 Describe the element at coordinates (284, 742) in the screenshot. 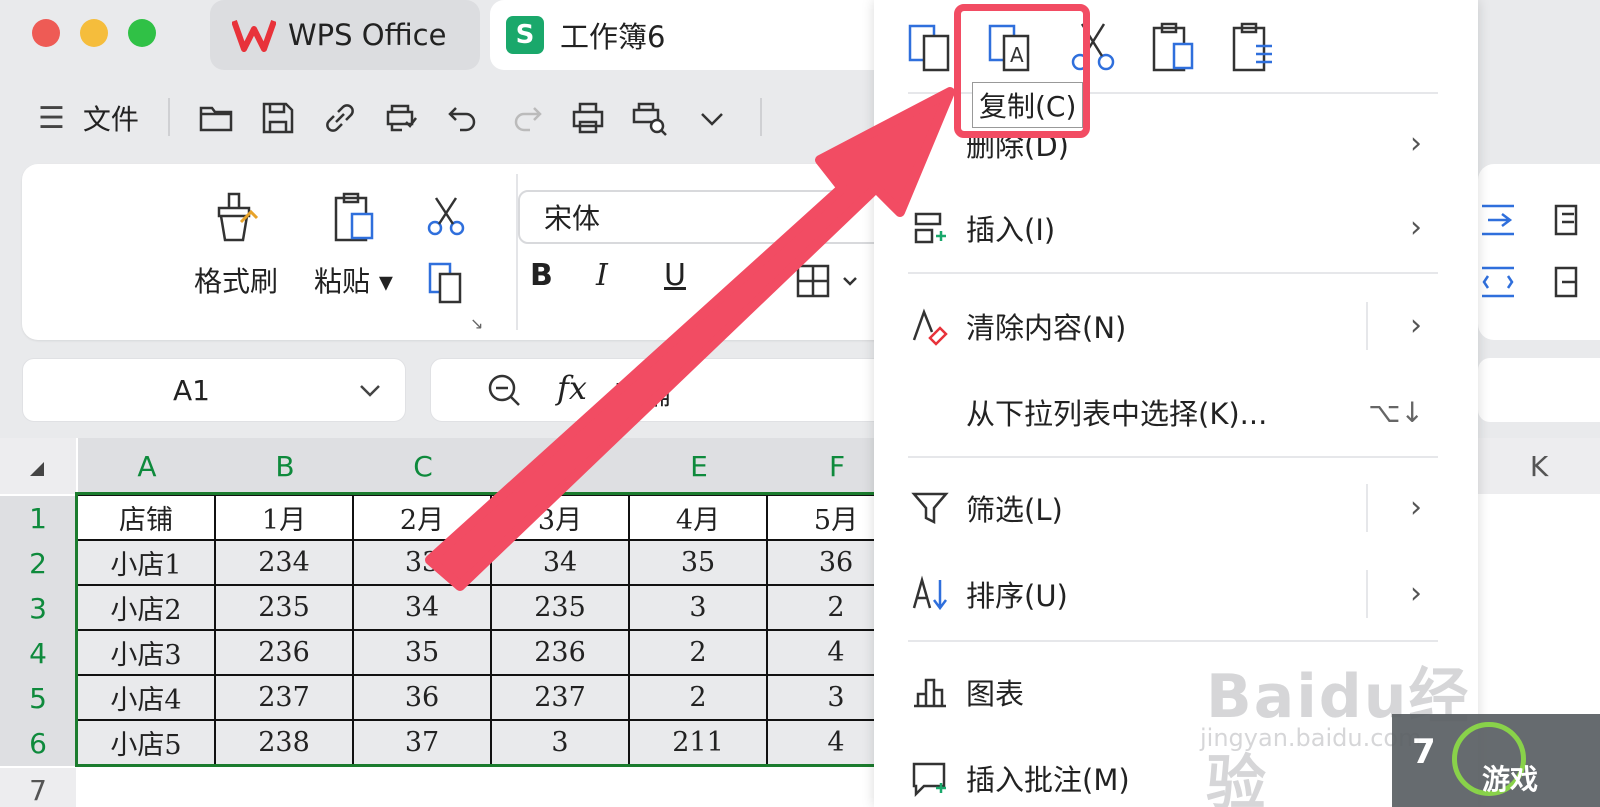

I see `table-cell: 238` at that location.